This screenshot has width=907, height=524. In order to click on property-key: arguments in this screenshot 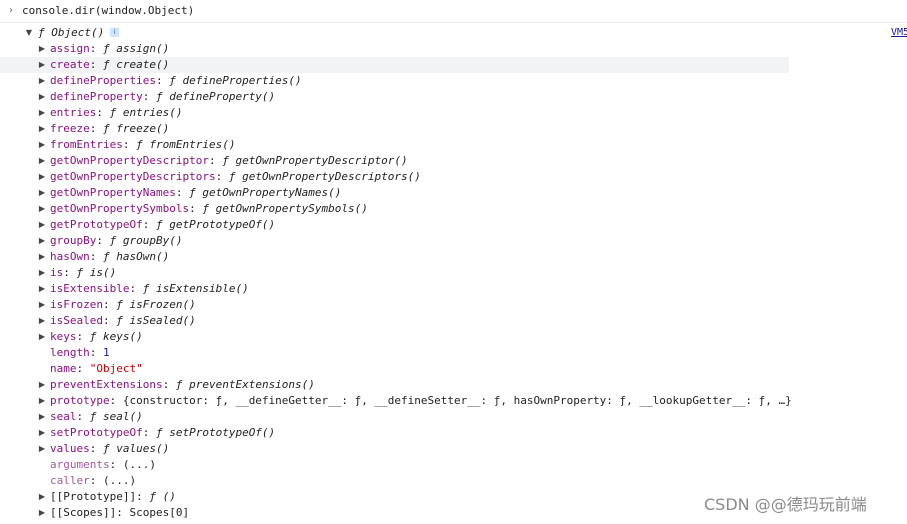, I will do `click(80, 464)`.